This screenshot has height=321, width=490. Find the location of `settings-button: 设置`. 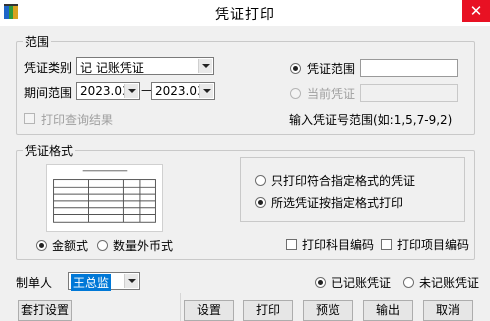

settings-button: 设置 is located at coordinates (209, 310).